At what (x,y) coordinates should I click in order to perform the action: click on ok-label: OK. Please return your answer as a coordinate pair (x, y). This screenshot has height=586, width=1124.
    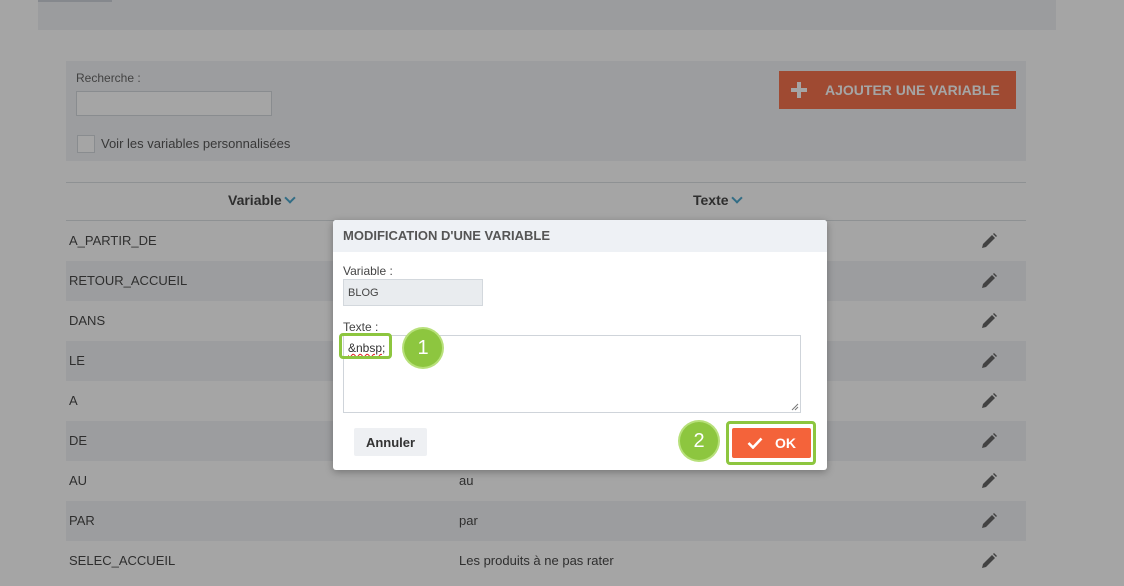
    Looking at the image, I should click on (785, 443).